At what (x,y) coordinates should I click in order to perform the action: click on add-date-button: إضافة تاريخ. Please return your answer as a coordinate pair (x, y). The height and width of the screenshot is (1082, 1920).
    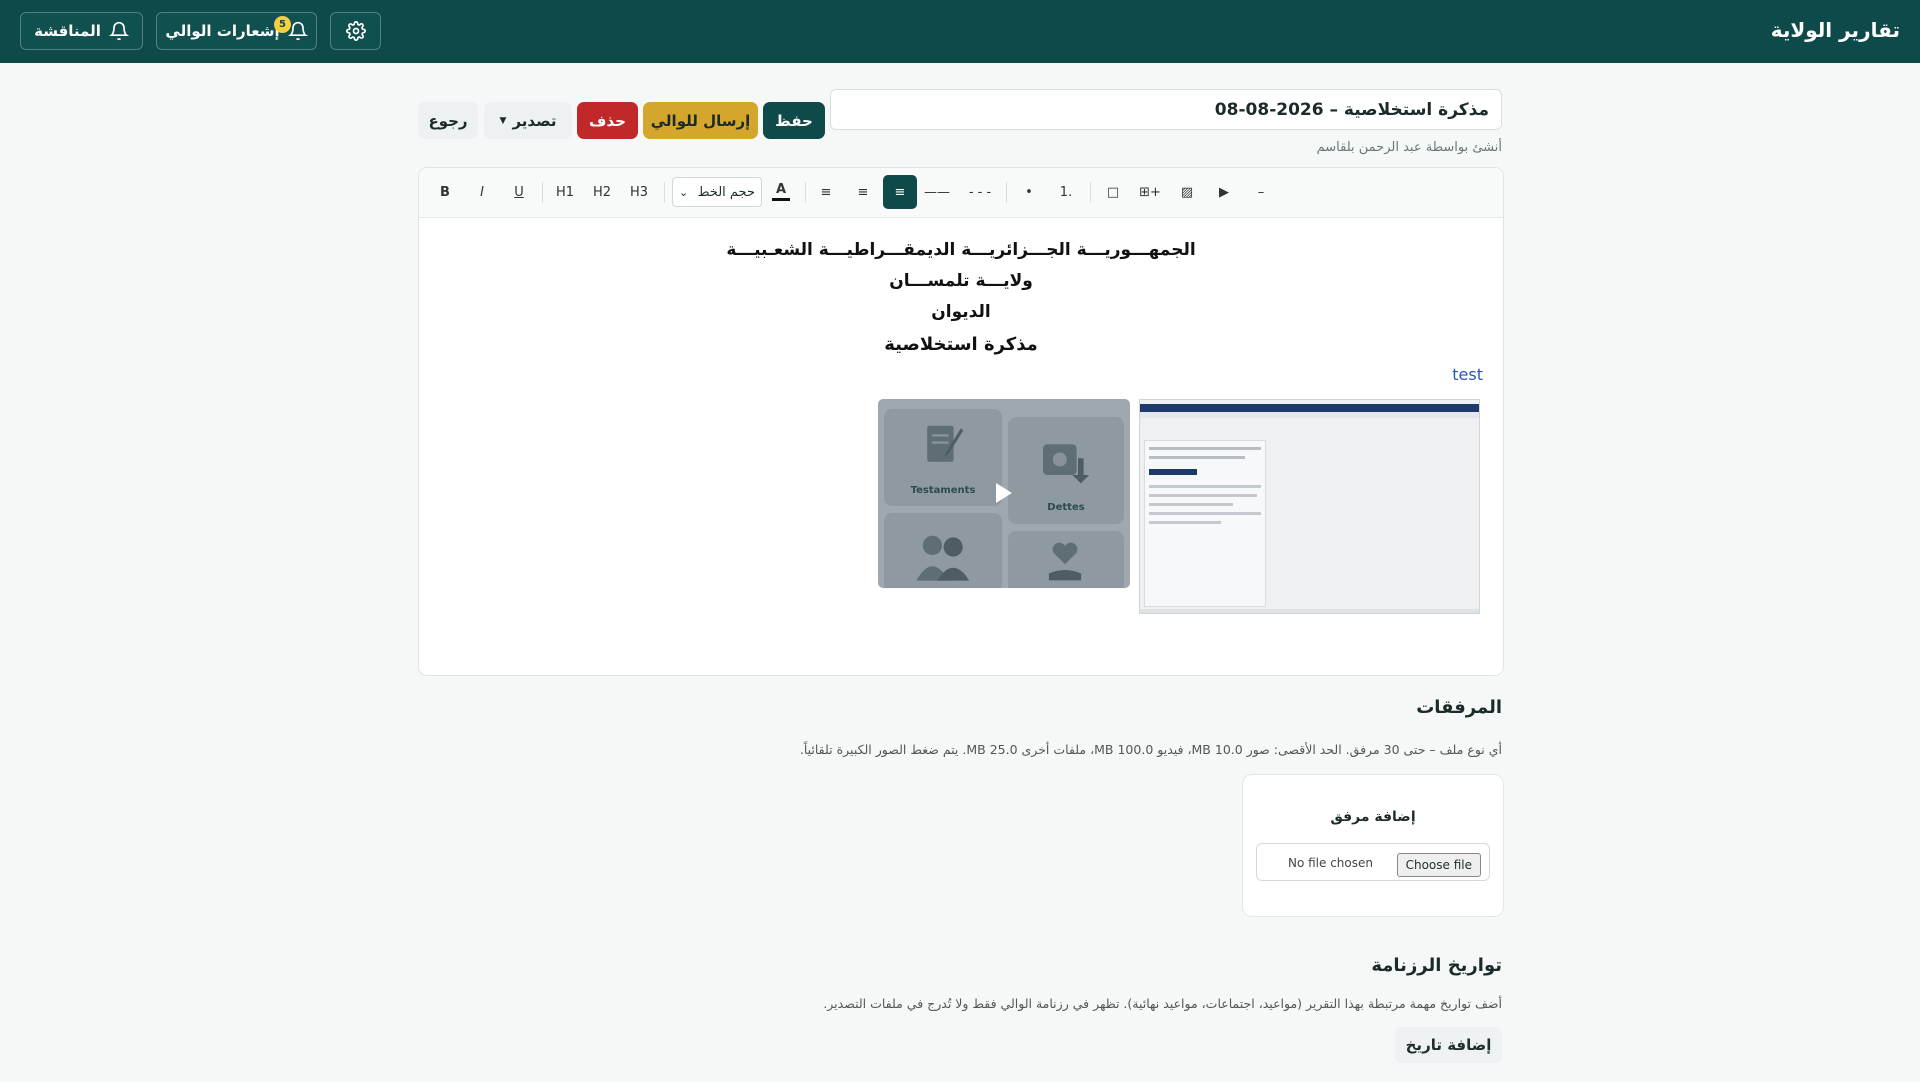
    Looking at the image, I should click on (1448, 1045).